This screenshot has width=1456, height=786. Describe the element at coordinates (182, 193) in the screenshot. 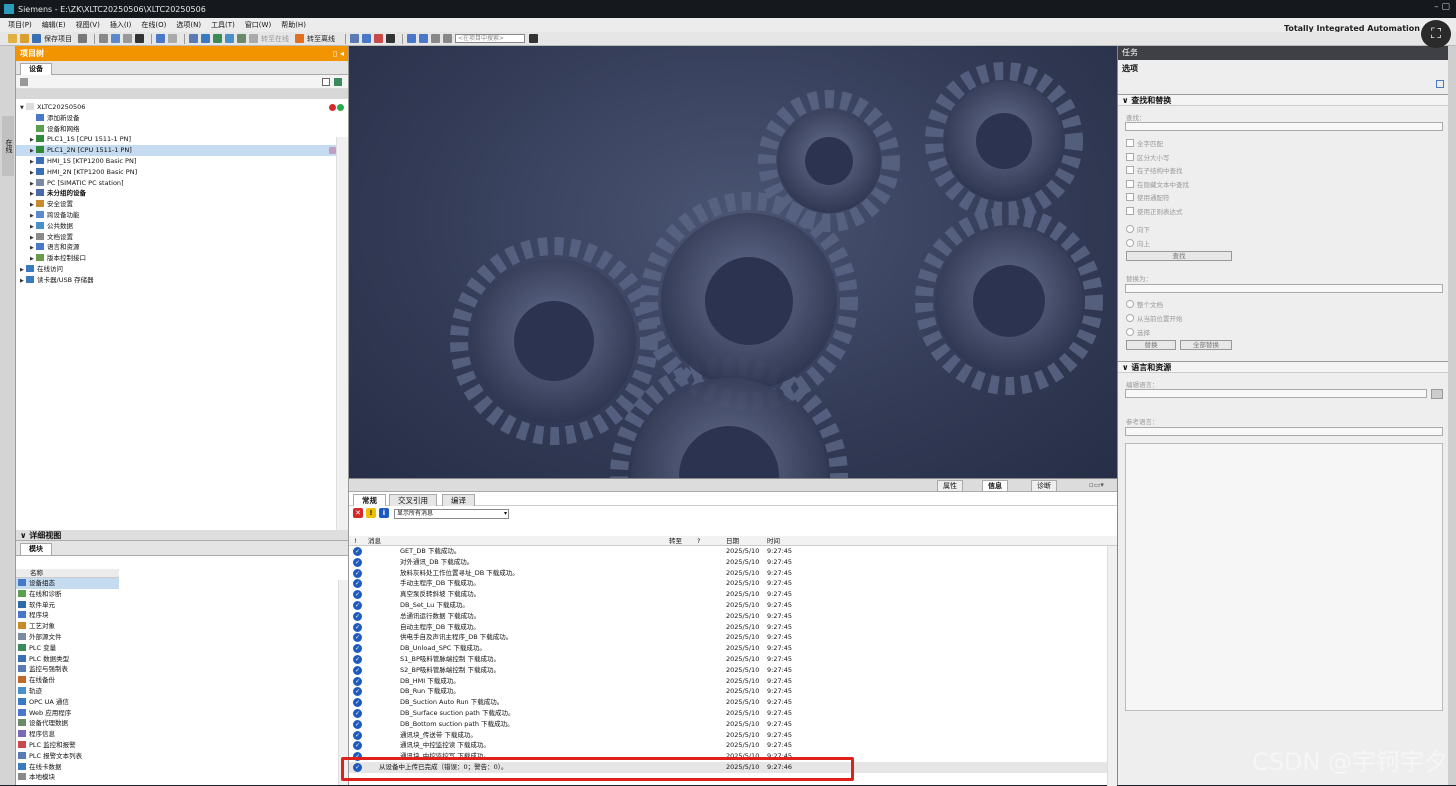

I see `tree-item: ▶未分组的设备` at that location.